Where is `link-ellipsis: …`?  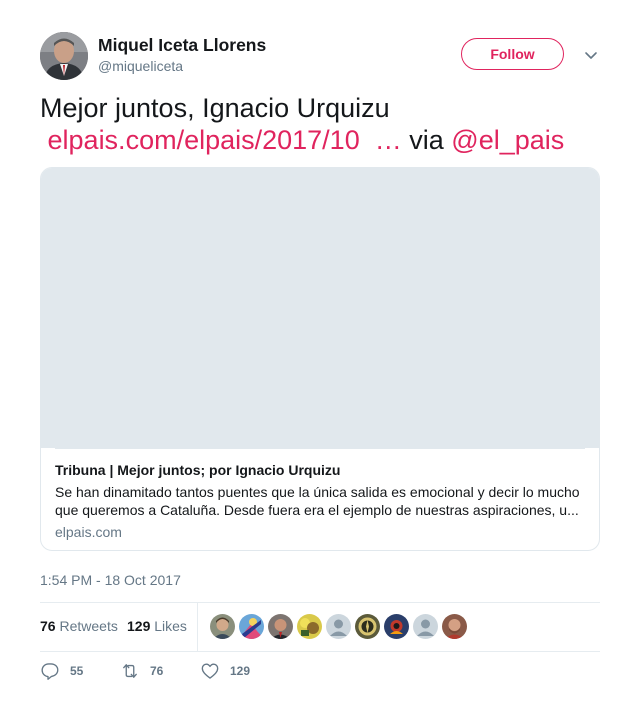 link-ellipsis: … is located at coordinates (388, 140).